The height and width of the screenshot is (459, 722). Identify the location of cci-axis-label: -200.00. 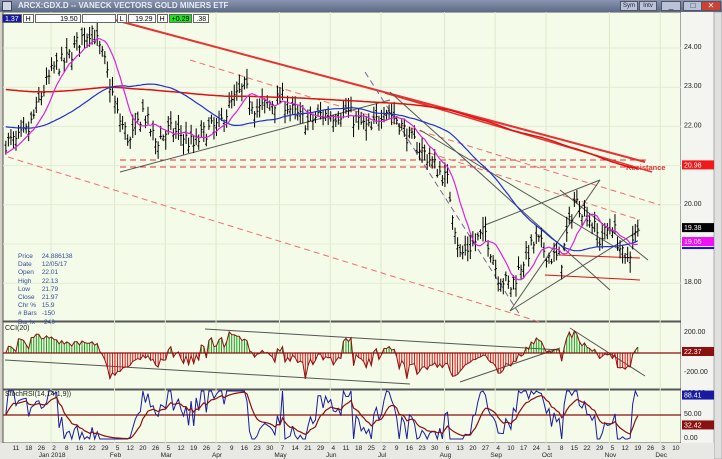
(696, 372).